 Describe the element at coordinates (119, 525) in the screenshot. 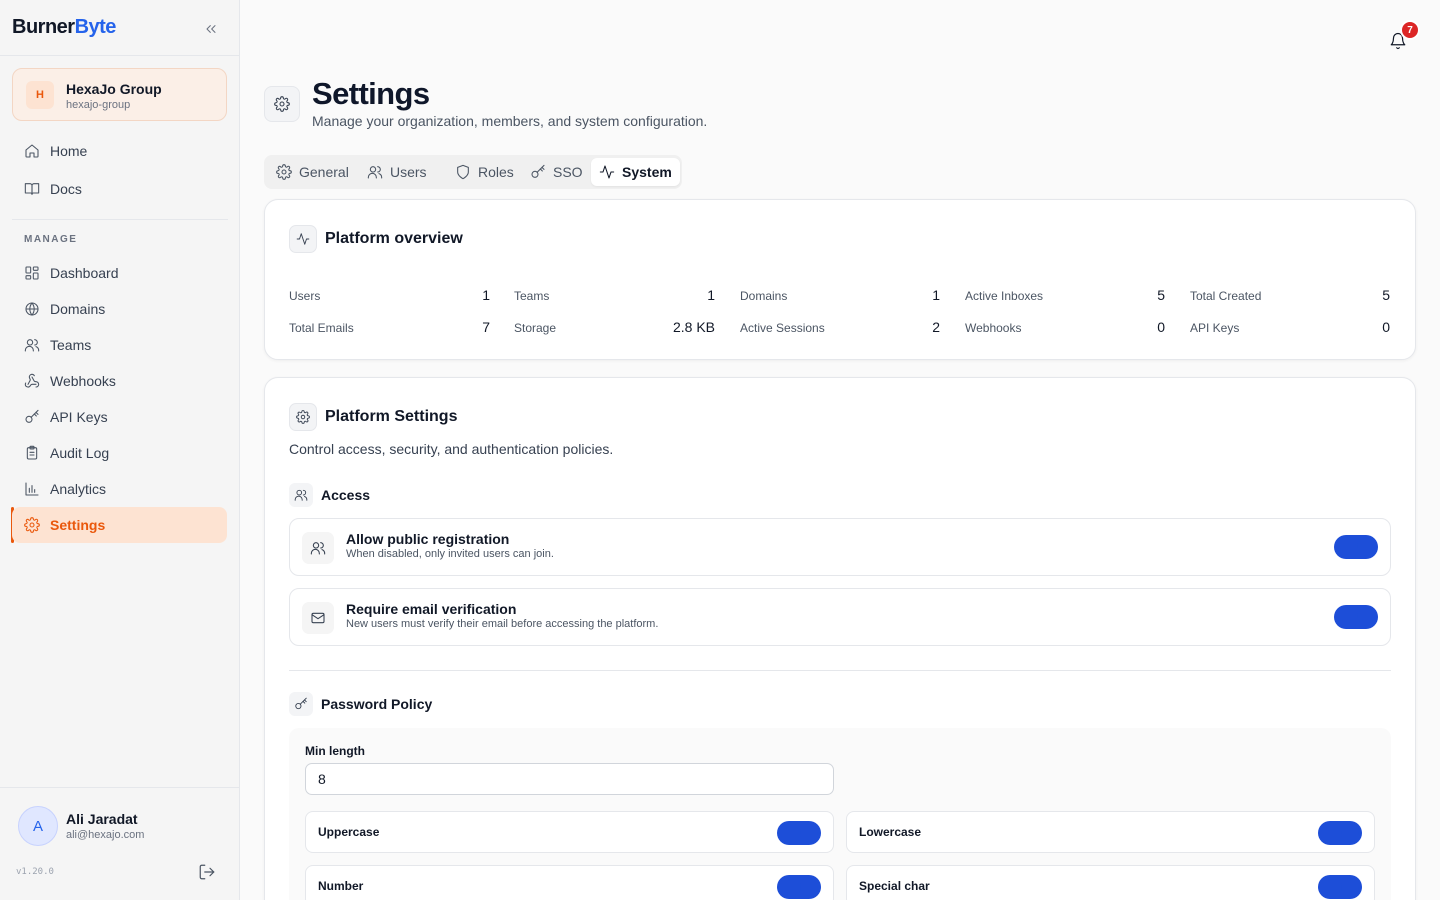

I see `nav-item-settings: Settings` at that location.